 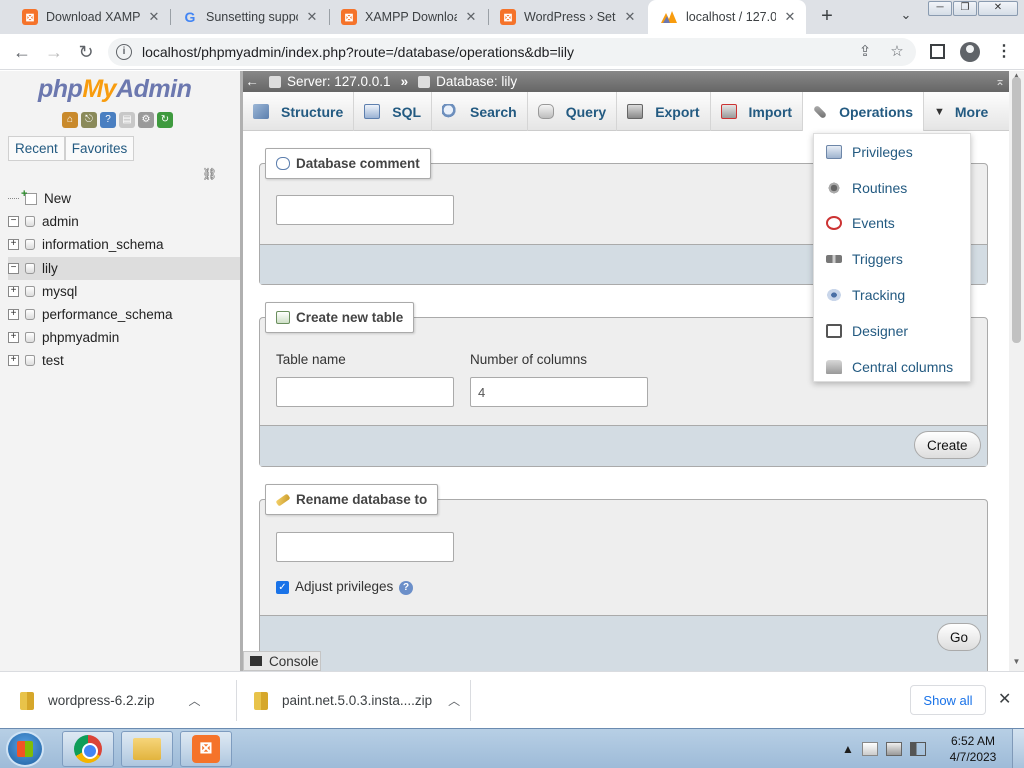 I want to click on tab-query: Query, so click(x=573, y=111).